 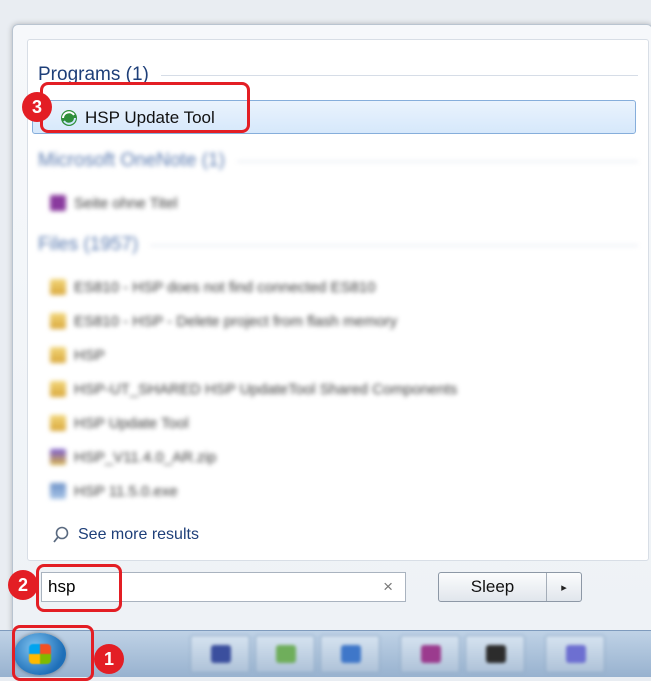 I want to click on onenote-header: Microsoft OneNote (1), so click(x=338, y=161).